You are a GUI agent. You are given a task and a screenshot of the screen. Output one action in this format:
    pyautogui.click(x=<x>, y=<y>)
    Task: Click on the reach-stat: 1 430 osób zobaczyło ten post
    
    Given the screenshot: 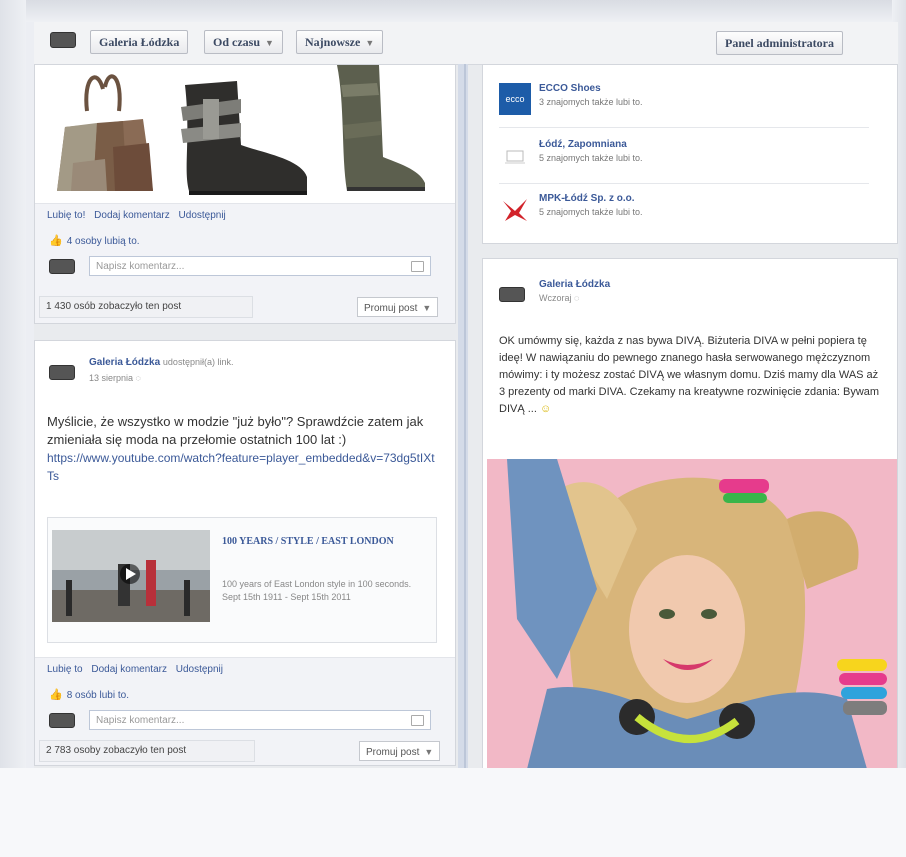 What is the action you would take?
    pyautogui.click(x=146, y=307)
    